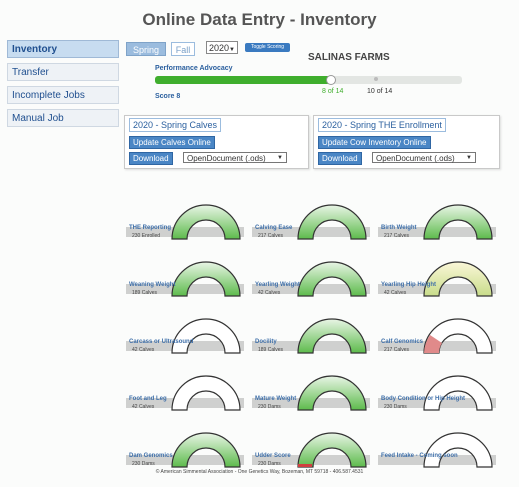 The image size is (519, 487). I want to click on enrollment-format-select: OpenDocument (.ods) ▼, so click(424, 157).